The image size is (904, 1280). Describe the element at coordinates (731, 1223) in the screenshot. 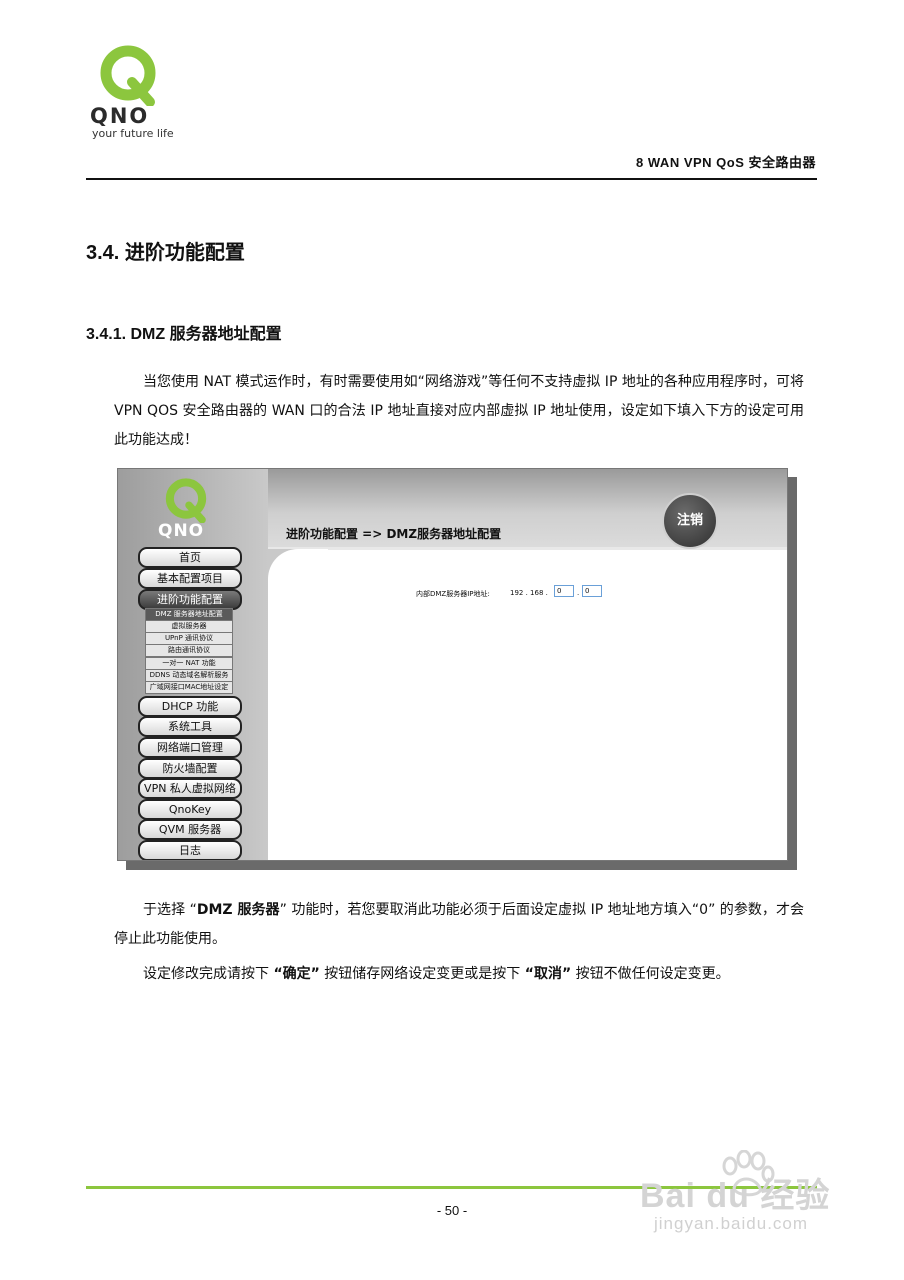

I see `baidu-watermark-url: jingyan.baidu.com` at that location.